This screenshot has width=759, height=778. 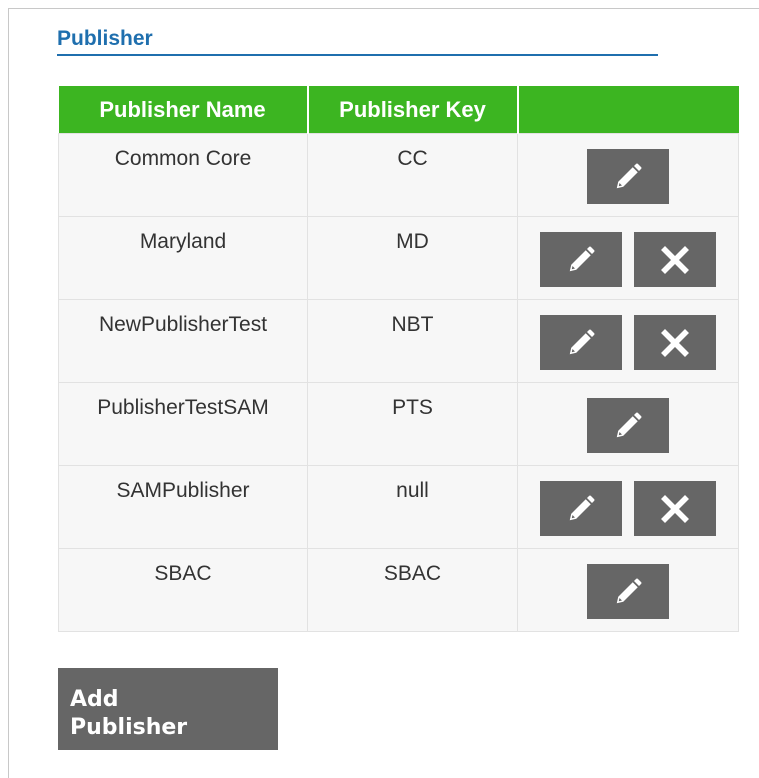 I want to click on publisher-name-cell: NewPublisherTest, so click(x=183, y=341).